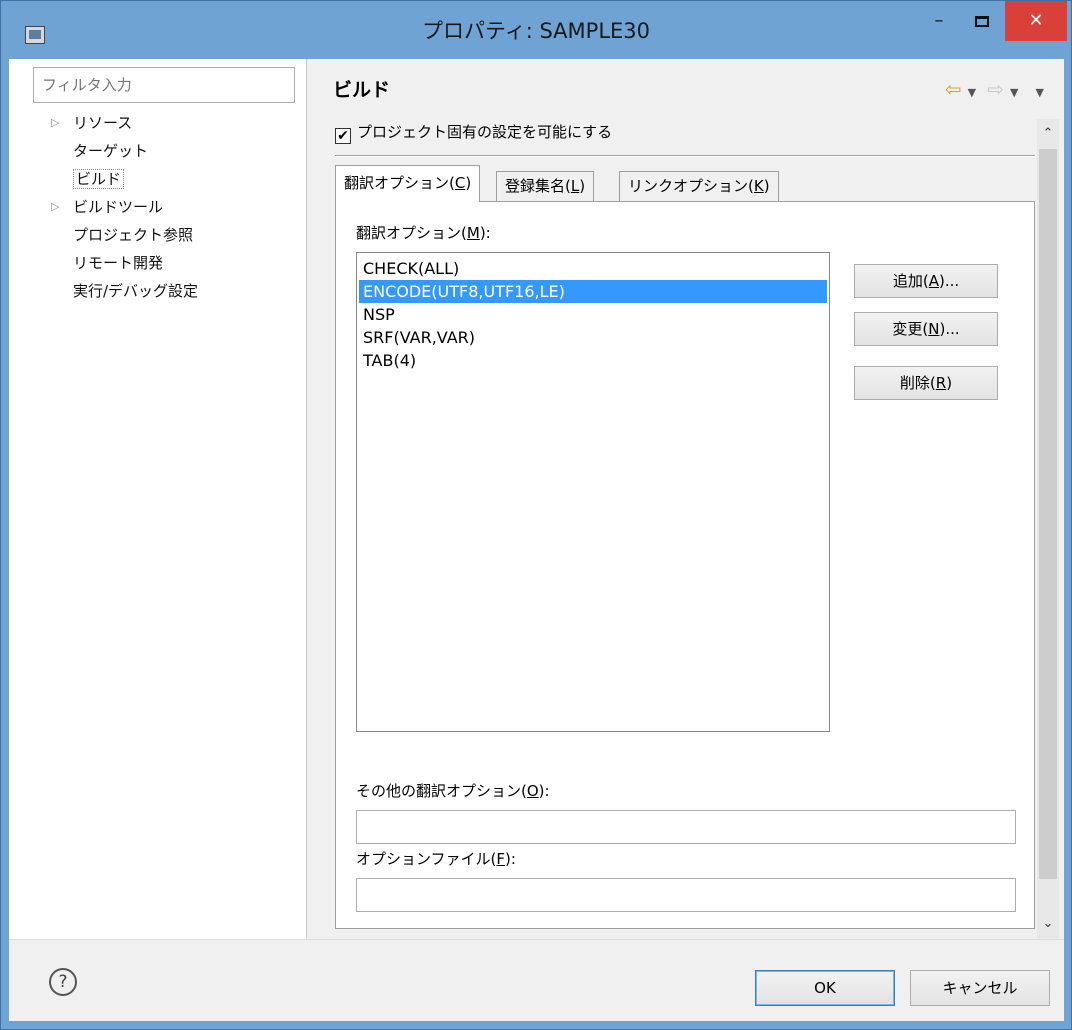  I want to click on tab-label: 登録集名(, so click(538, 186).